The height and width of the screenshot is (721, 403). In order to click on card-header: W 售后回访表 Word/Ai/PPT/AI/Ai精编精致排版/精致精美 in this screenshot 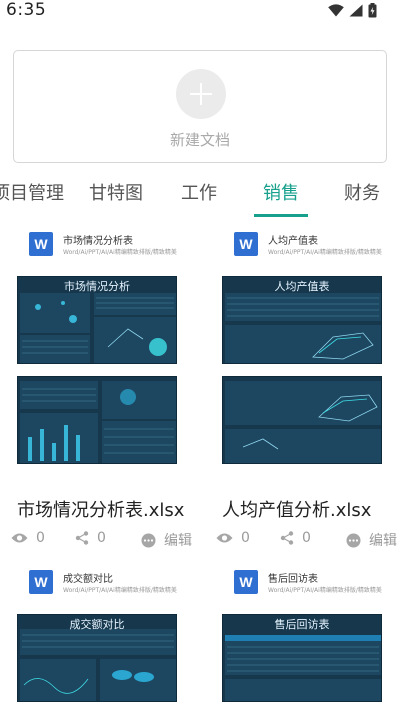, I will do `click(318, 583)`.